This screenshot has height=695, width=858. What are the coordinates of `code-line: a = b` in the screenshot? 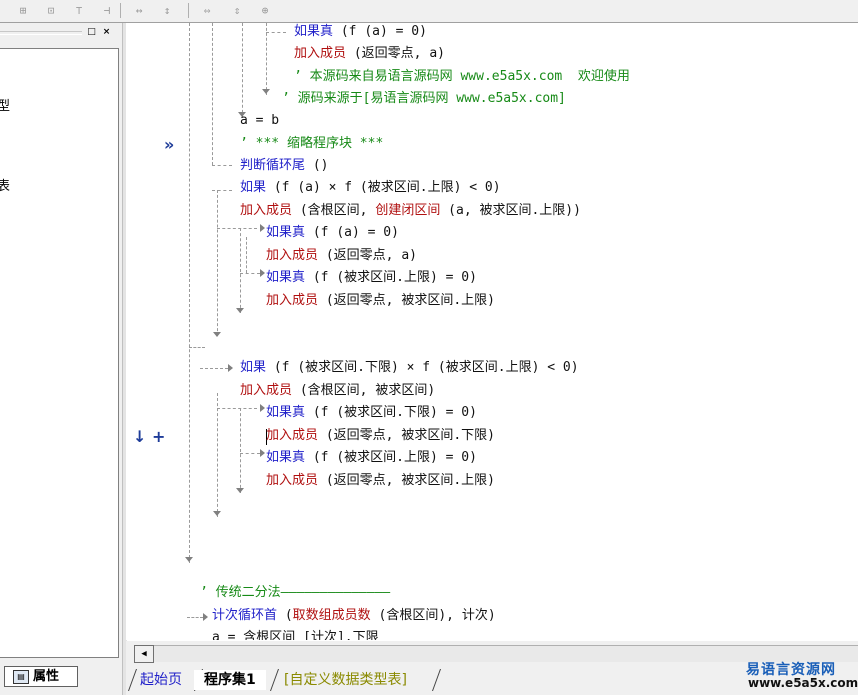 It's located at (259, 121).